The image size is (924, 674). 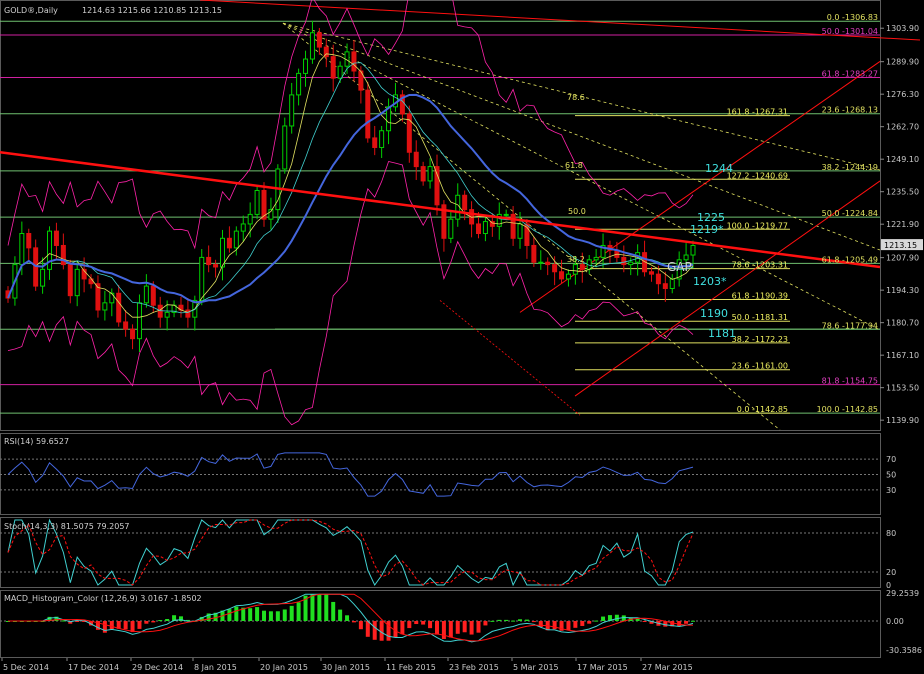 What do you see at coordinates (719, 168) in the screenshot?
I see `annotation-1244: 1244` at bounding box center [719, 168].